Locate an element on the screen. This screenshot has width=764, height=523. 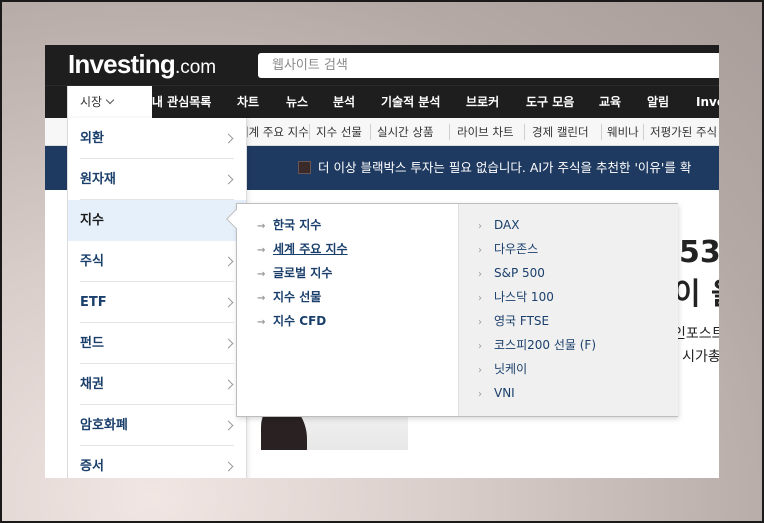
menu-item-label: 지수 is located at coordinates (92, 220).